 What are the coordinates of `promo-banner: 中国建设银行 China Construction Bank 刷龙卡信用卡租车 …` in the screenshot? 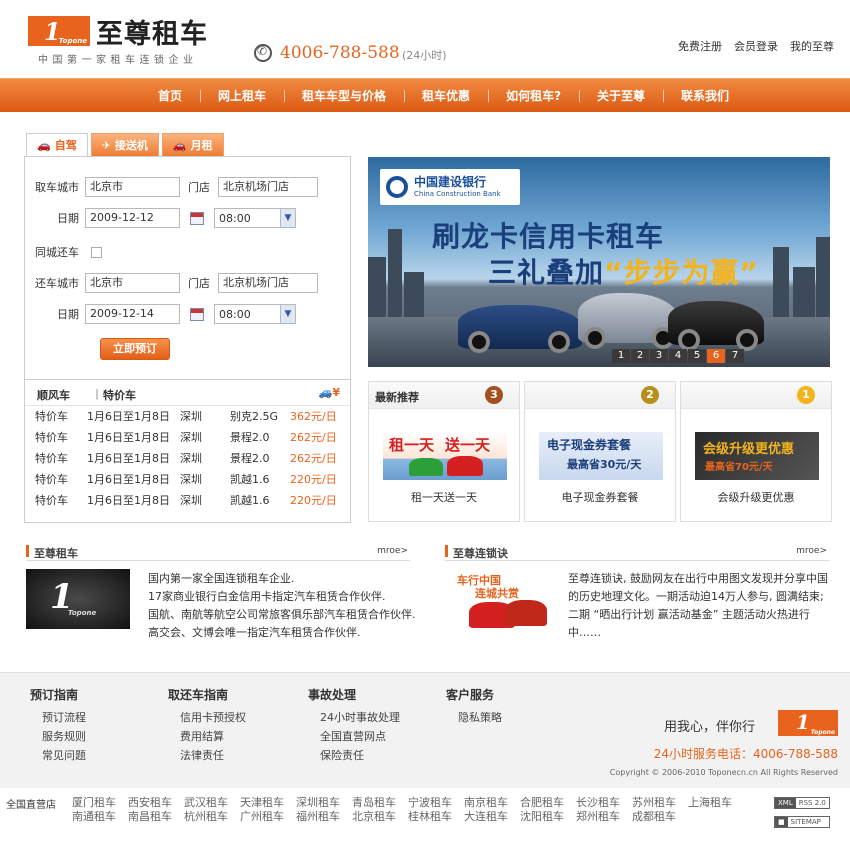 It's located at (599, 262).